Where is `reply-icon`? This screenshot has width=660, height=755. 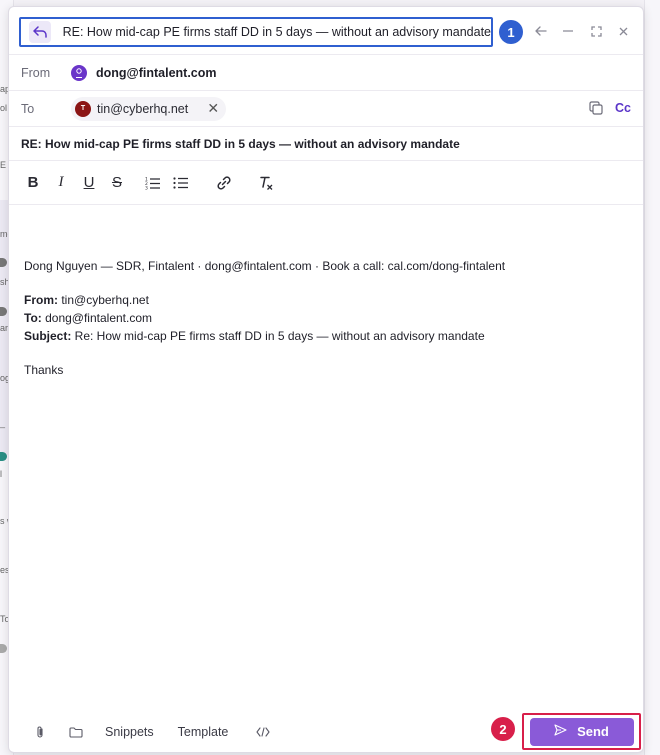 reply-icon is located at coordinates (40, 32).